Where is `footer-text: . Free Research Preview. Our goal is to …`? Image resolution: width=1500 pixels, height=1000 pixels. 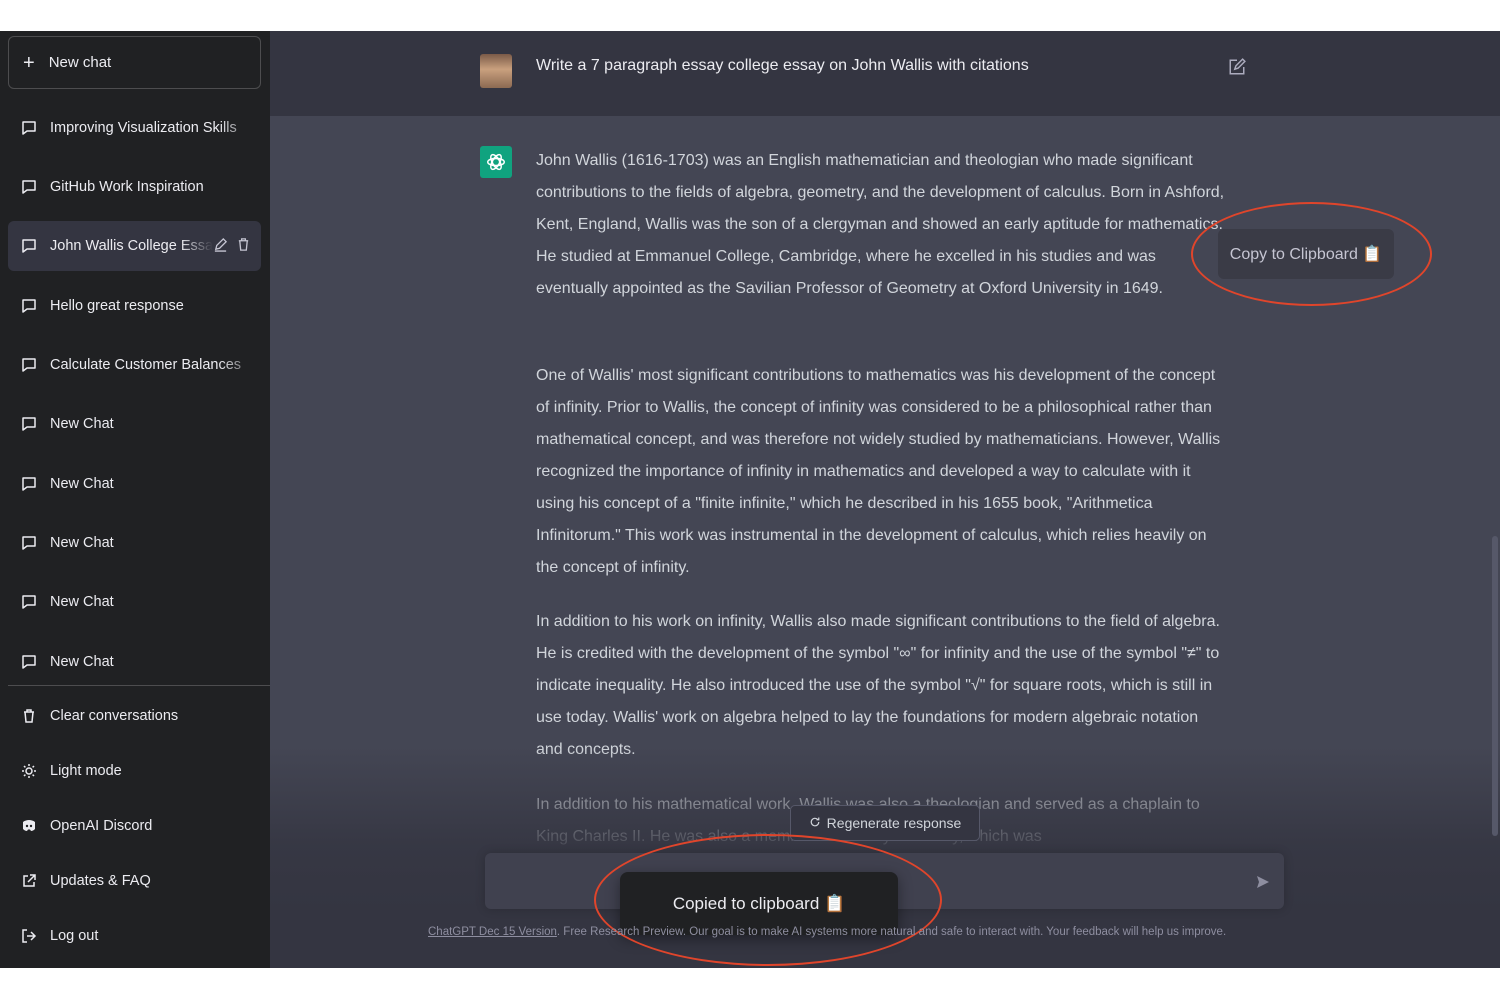
footer-text: . Free Research Preview. Our goal is to … is located at coordinates (891, 932).